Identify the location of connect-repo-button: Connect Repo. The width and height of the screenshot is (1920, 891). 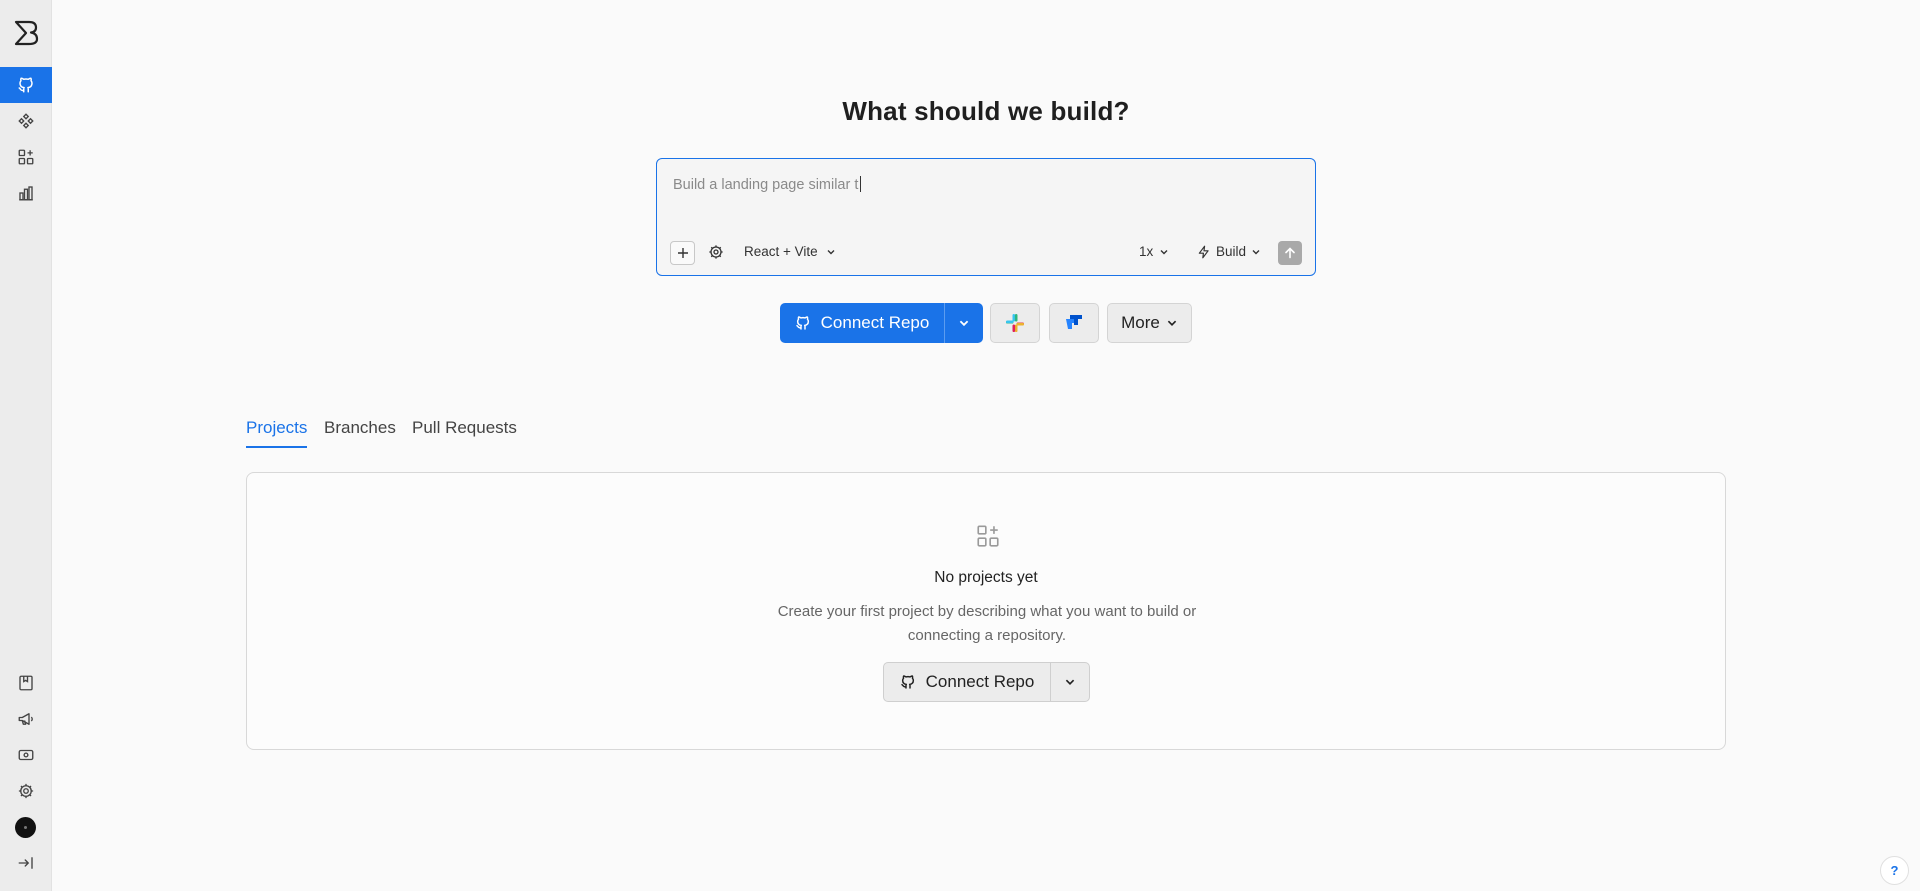
(862, 323).